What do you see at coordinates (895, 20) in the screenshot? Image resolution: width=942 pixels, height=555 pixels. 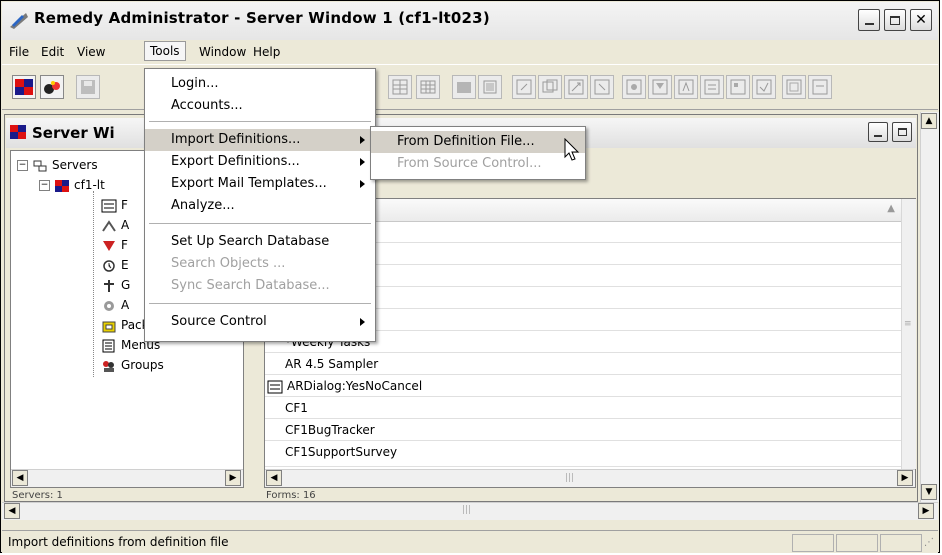 I see `maximize-button` at bounding box center [895, 20].